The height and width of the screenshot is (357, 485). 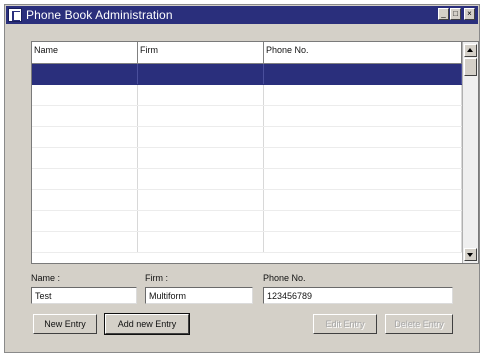 What do you see at coordinates (358, 295) in the screenshot?
I see `phone-field` at bounding box center [358, 295].